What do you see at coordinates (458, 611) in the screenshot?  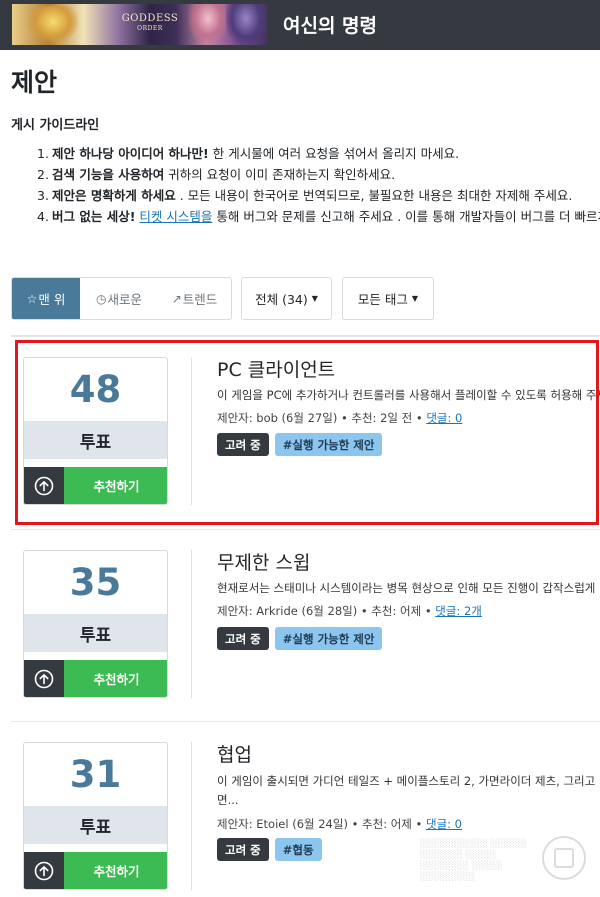 I see `comments-link: 댓글: 2개` at bounding box center [458, 611].